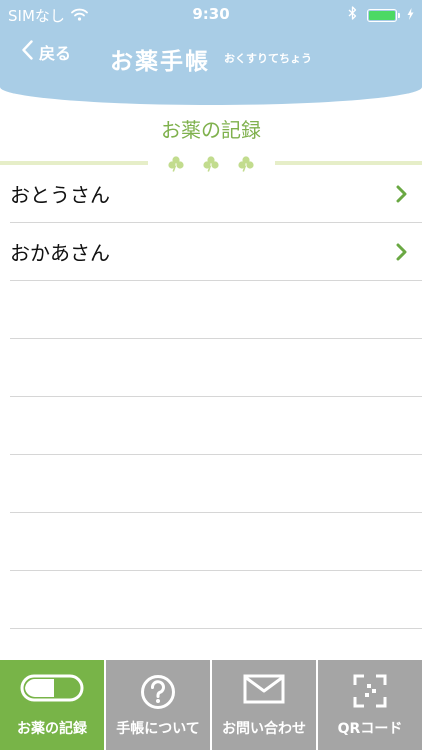 The image size is (422, 750). Describe the element at coordinates (399, 15) in the screenshot. I see `battery-cap` at that location.